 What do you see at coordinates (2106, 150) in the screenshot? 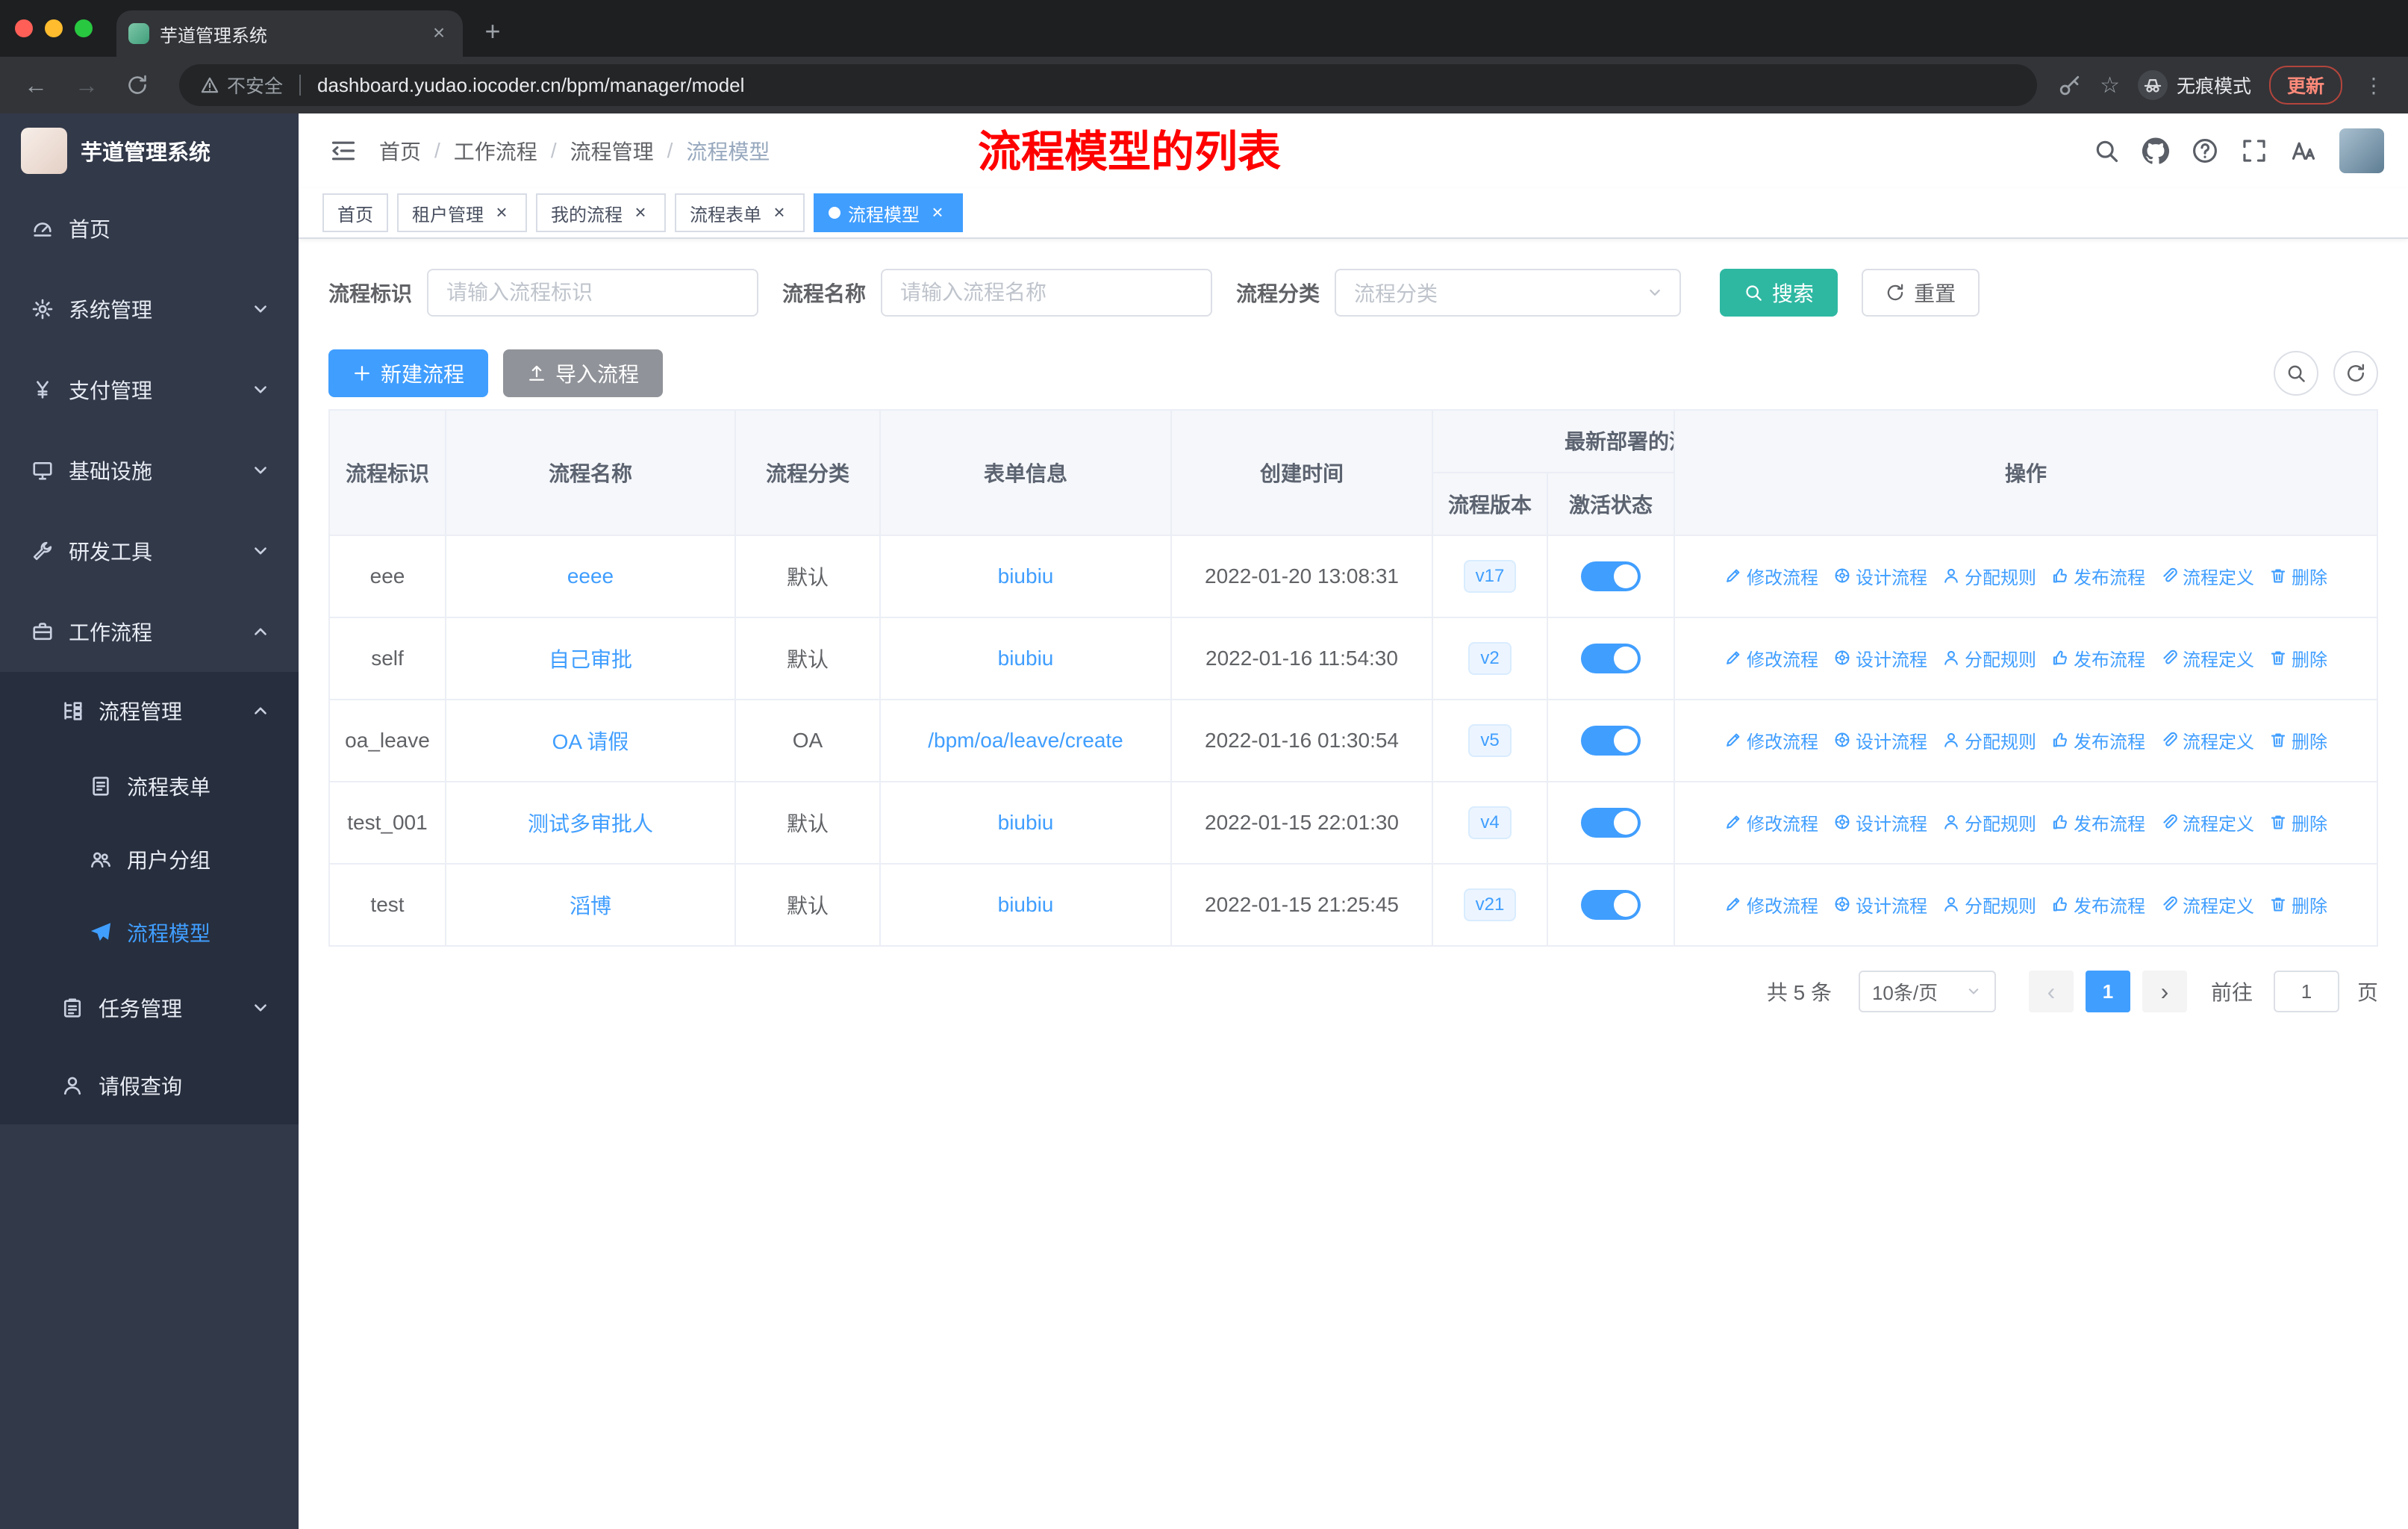
I see `search-icon` at bounding box center [2106, 150].